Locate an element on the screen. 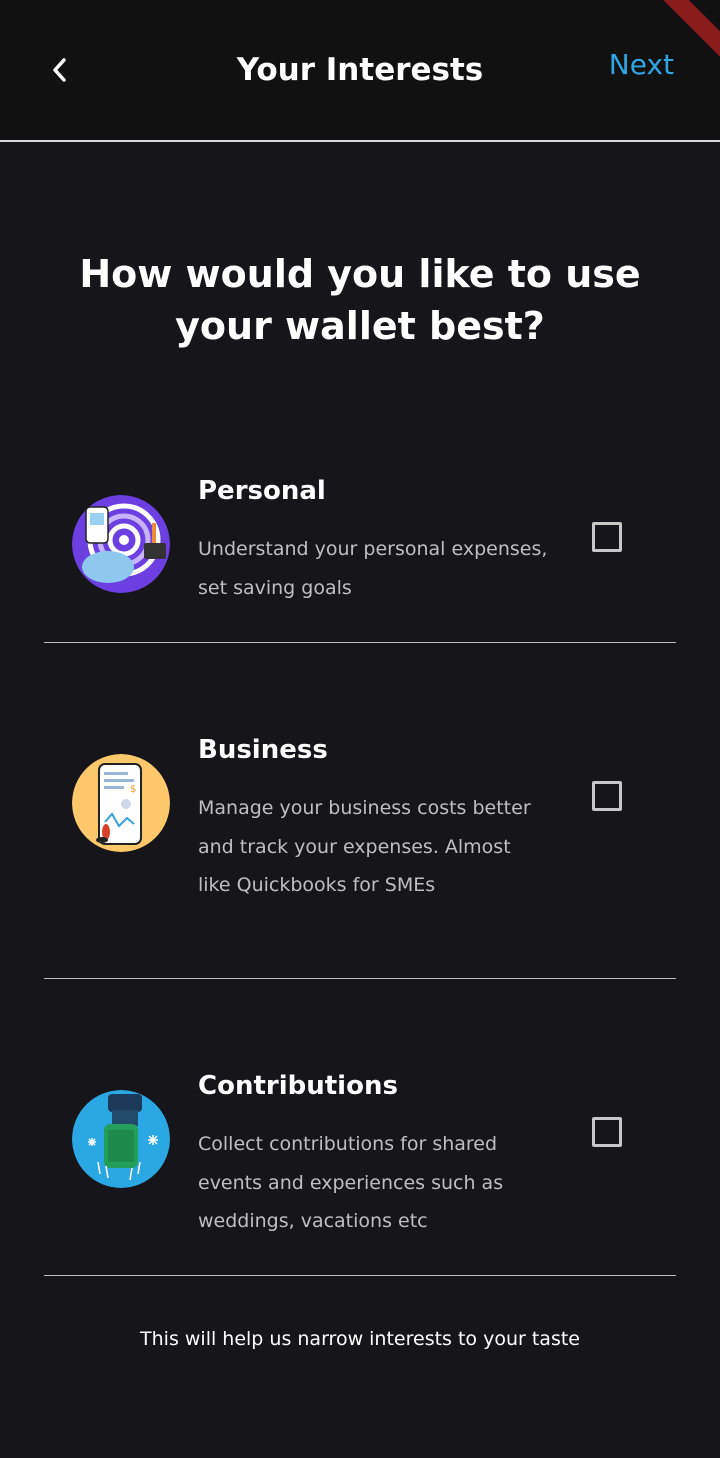  personal-checkbox is located at coordinates (607, 537).